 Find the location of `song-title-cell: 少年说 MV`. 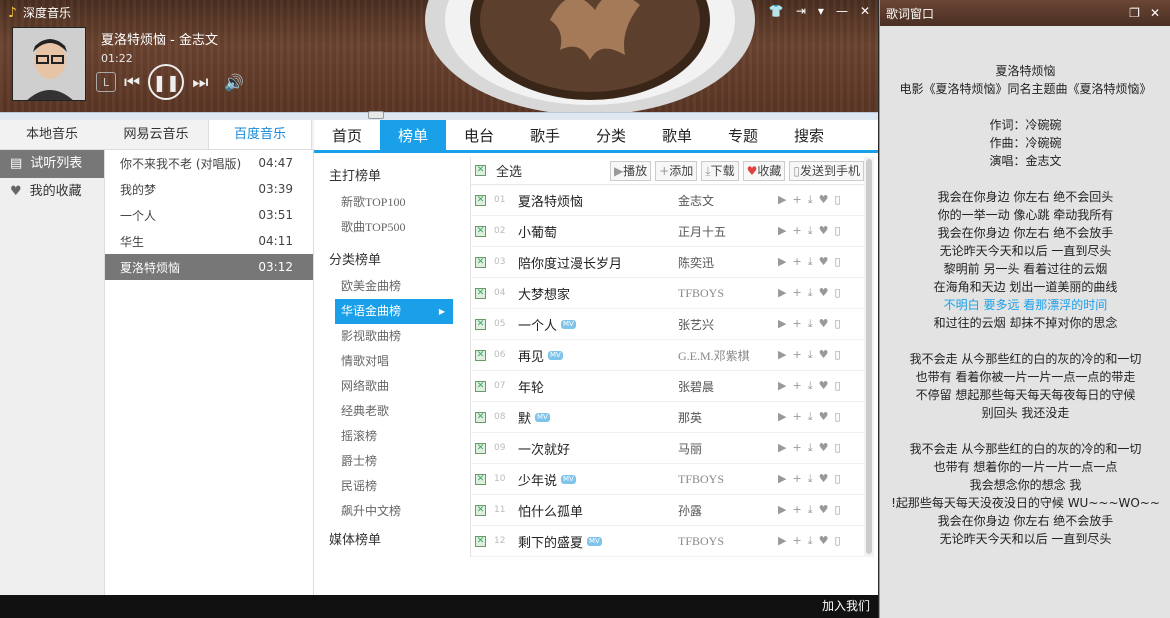

song-title-cell: 少年说 MV is located at coordinates (598, 479).